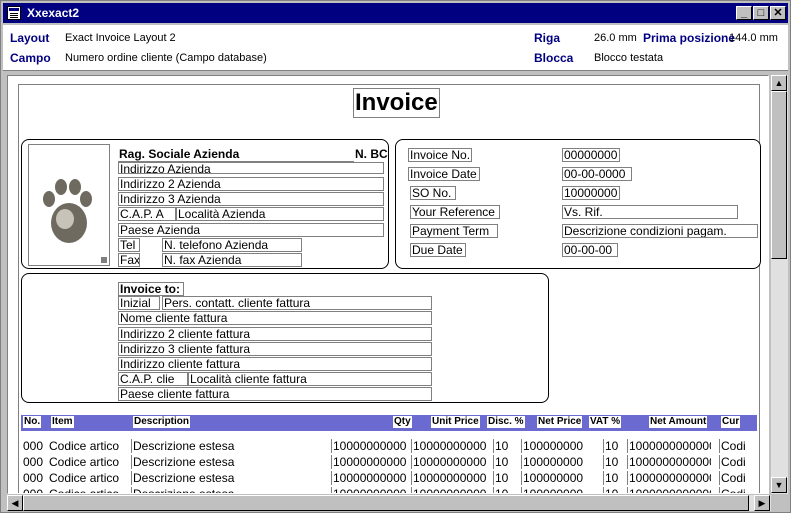 The width and height of the screenshot is (791, 513). I want to click on your-reference-field: Vs. Rif., so click(650, 212).